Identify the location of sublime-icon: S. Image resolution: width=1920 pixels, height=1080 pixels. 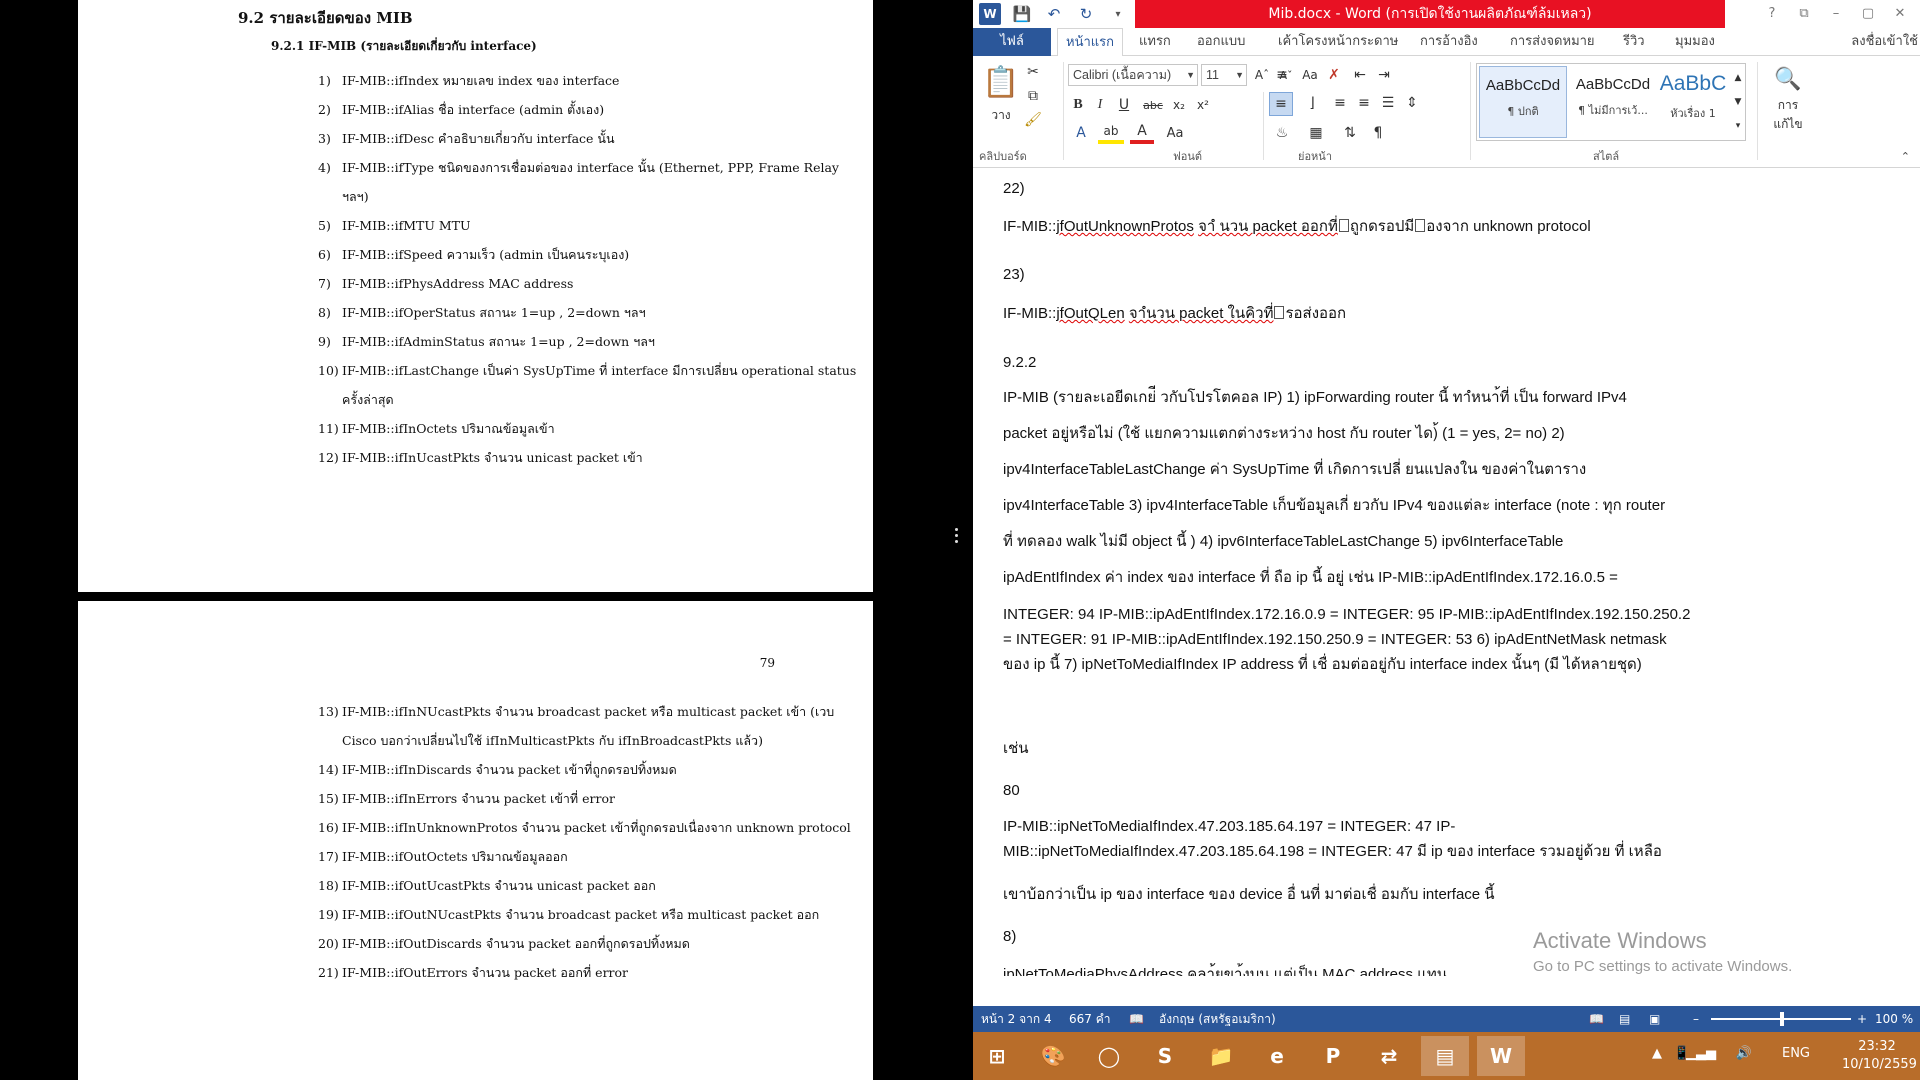
(1165, 1056).